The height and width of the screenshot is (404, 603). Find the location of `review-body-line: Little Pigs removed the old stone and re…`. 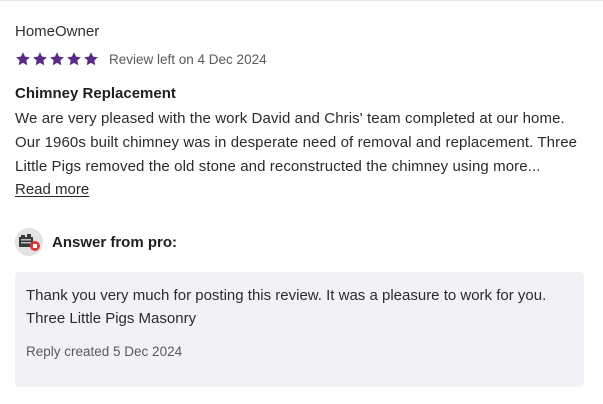

review-body-line: Little Pigs removed the old stone and re… is located at coordinates (278, 166).